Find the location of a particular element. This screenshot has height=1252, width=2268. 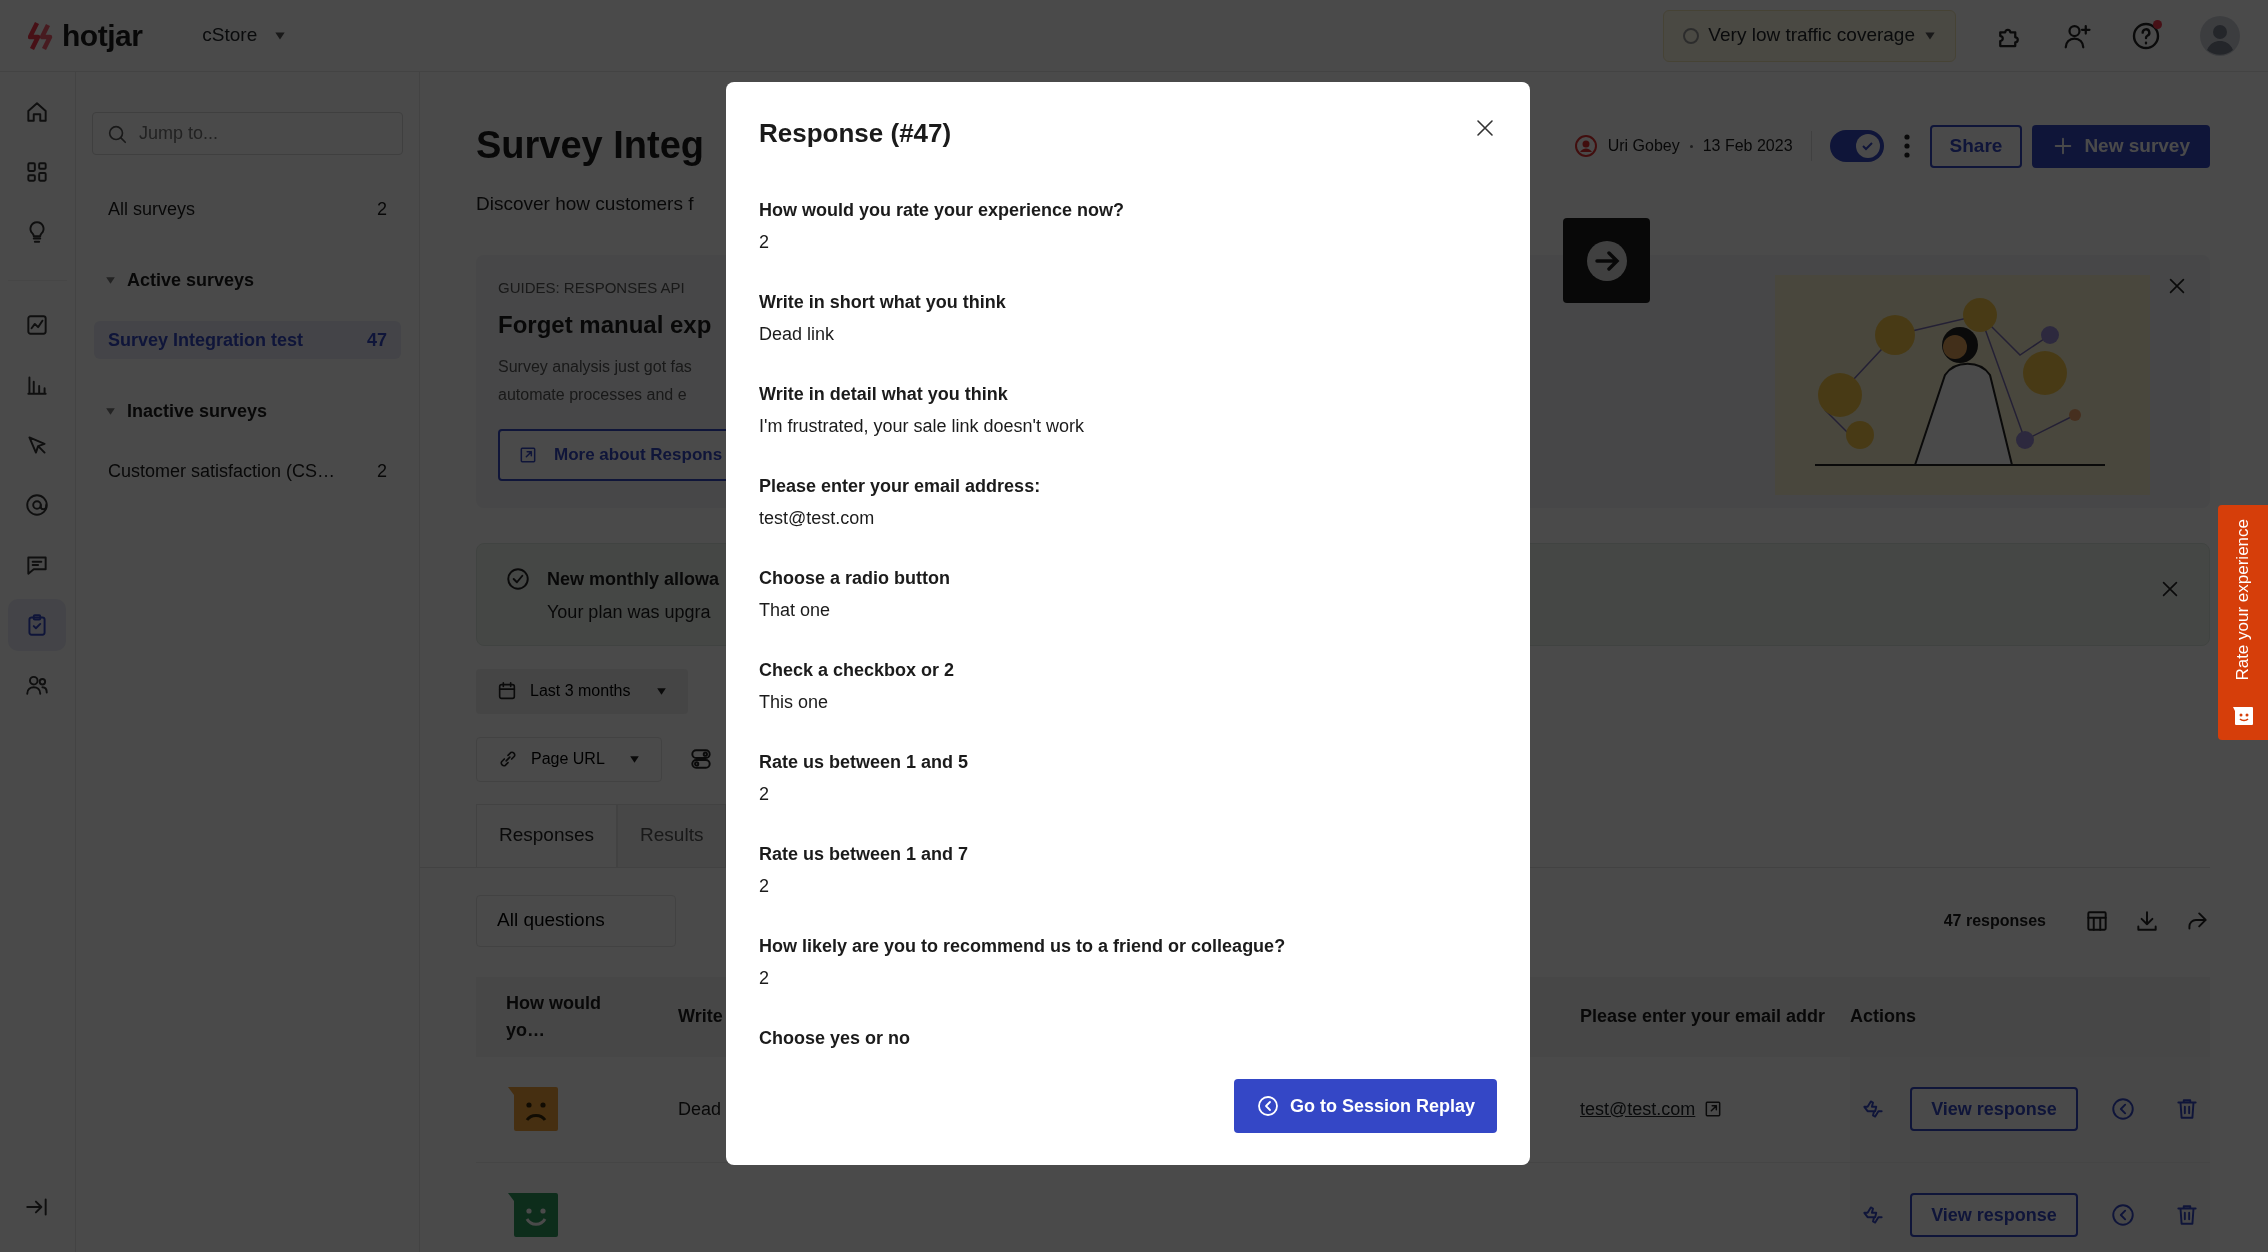

column-header: Write is located at coordinates (700, 1016).